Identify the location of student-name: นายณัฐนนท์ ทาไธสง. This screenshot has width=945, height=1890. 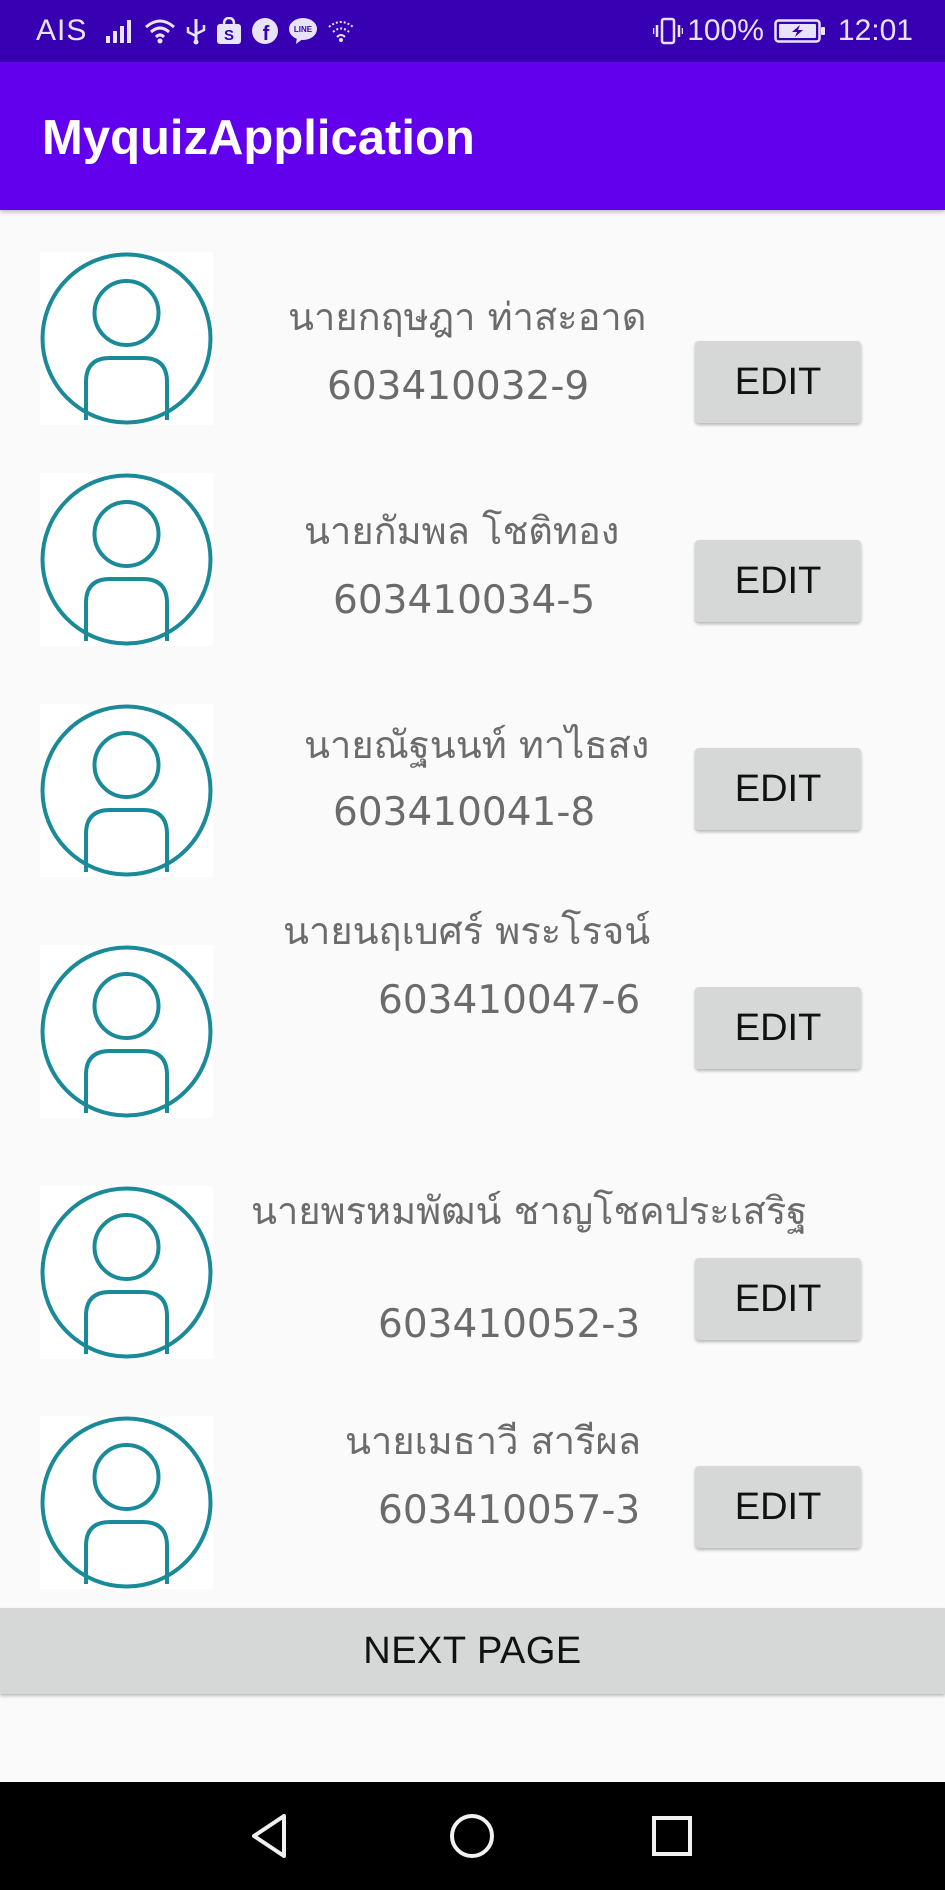
(477, 745).